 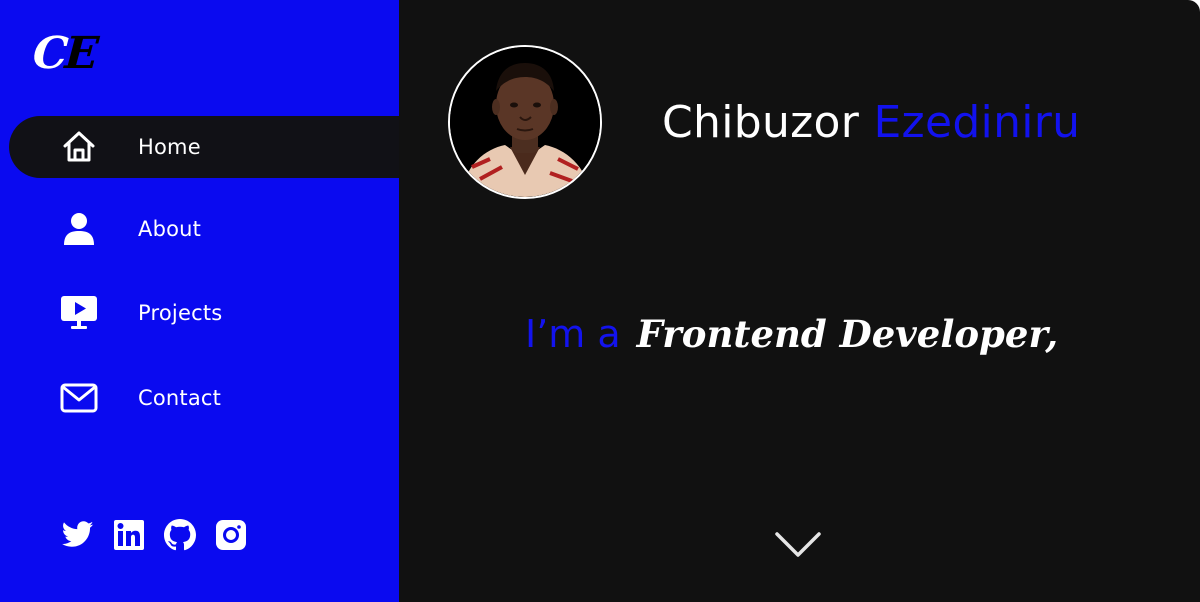 I want to click on envelope-icon, so click(x=79, y=398).